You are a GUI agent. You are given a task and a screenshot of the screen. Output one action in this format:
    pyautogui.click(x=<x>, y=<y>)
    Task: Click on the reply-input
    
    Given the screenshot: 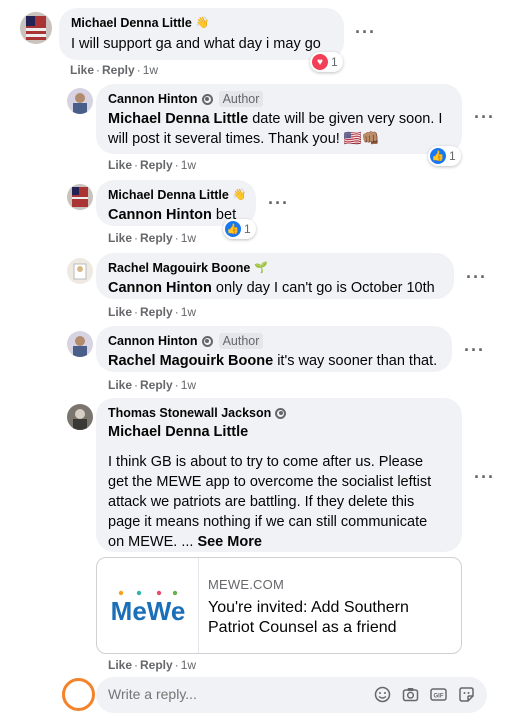 What is the action you would take?
    pyautogui.click(x=233, y=694)
    